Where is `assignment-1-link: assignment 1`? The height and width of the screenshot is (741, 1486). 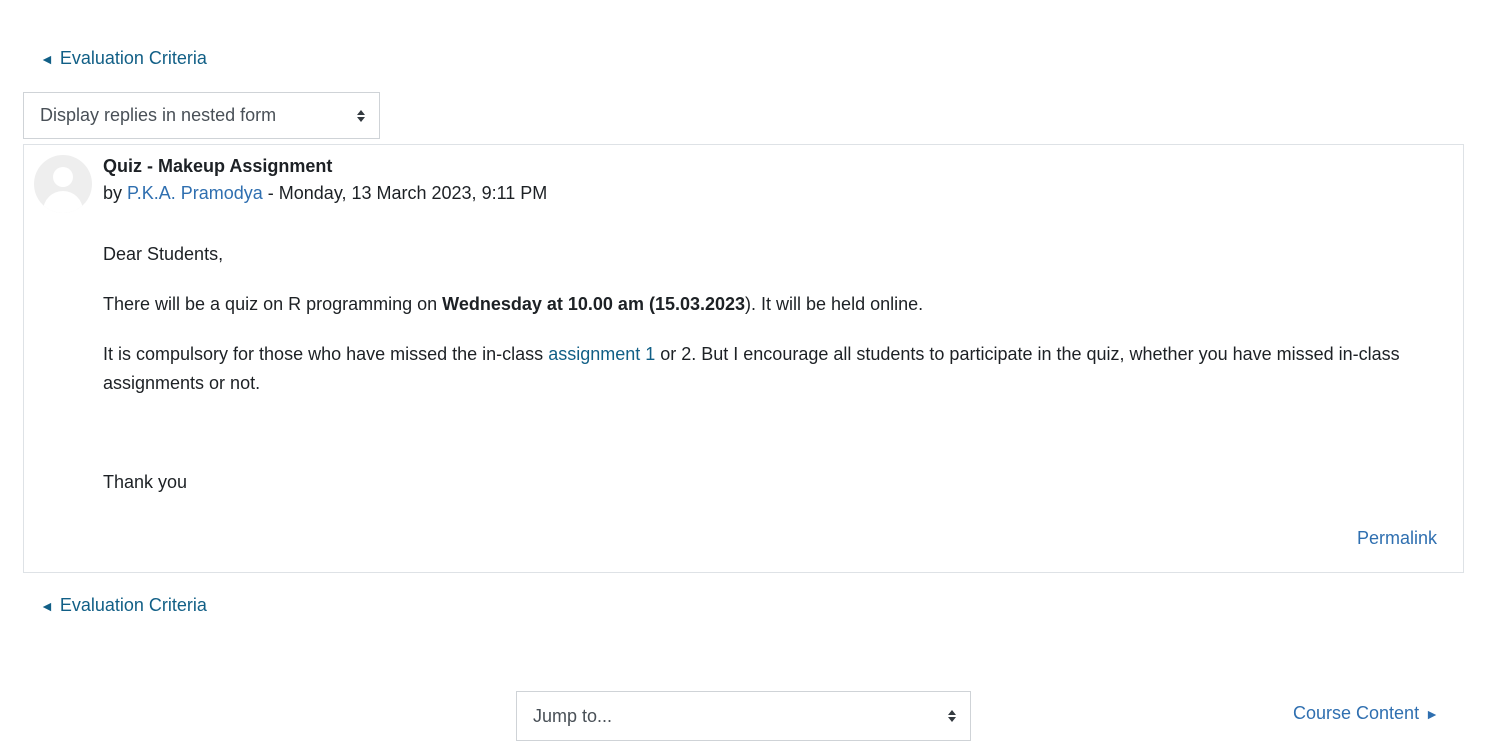
assignment-1-link: assignment 1 is located at coordinates (601, 354).